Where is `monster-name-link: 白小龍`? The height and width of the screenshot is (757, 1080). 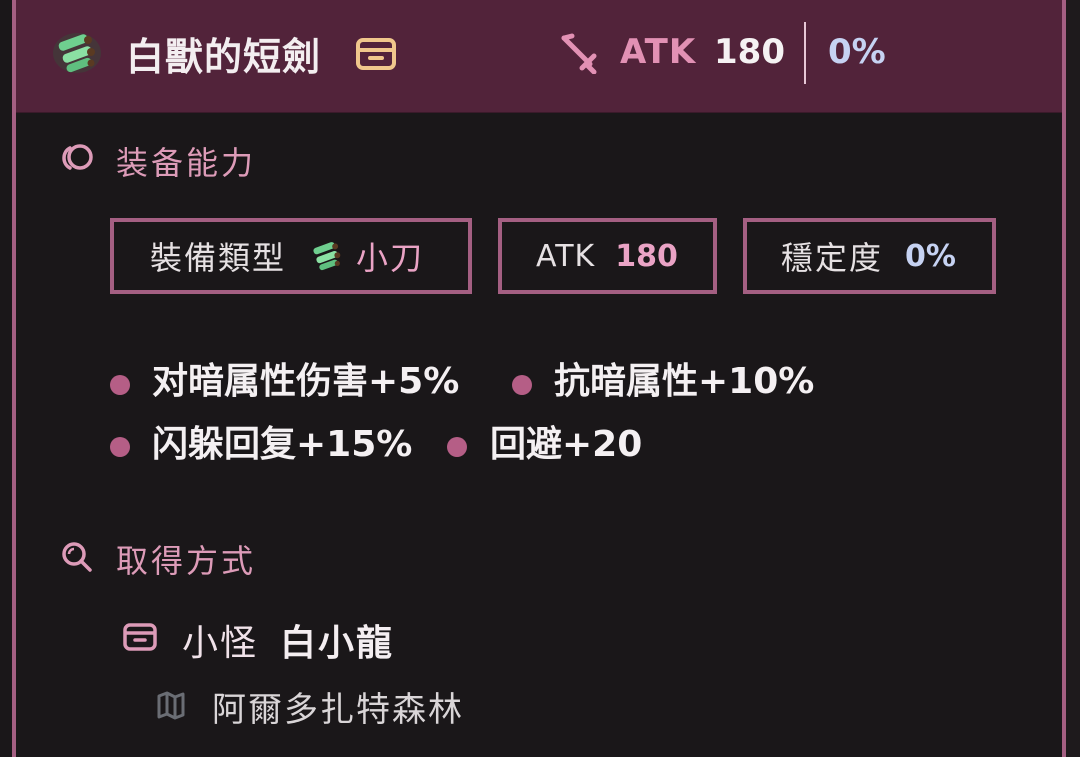
monster-name-link: 白小龍 is located at coordinates (337, 640).